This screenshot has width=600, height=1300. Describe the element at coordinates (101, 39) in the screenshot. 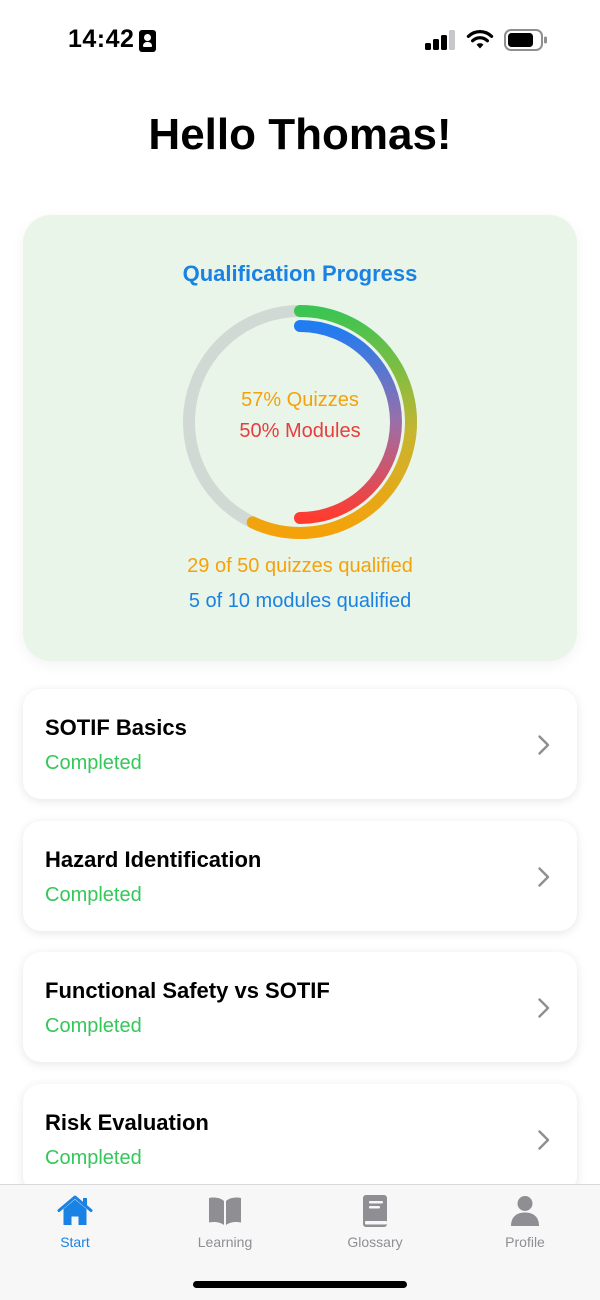

I see `status-time: 14:42` at that location.